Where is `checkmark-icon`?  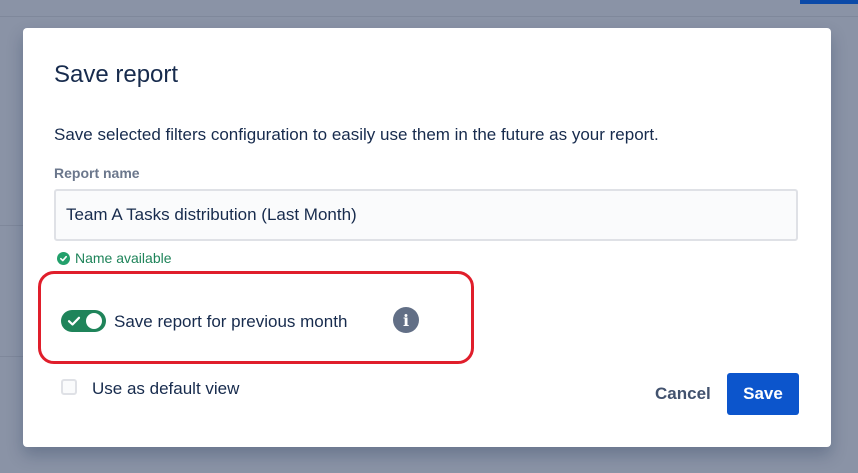 checkmark-icon is located at coordinates (74, 321).